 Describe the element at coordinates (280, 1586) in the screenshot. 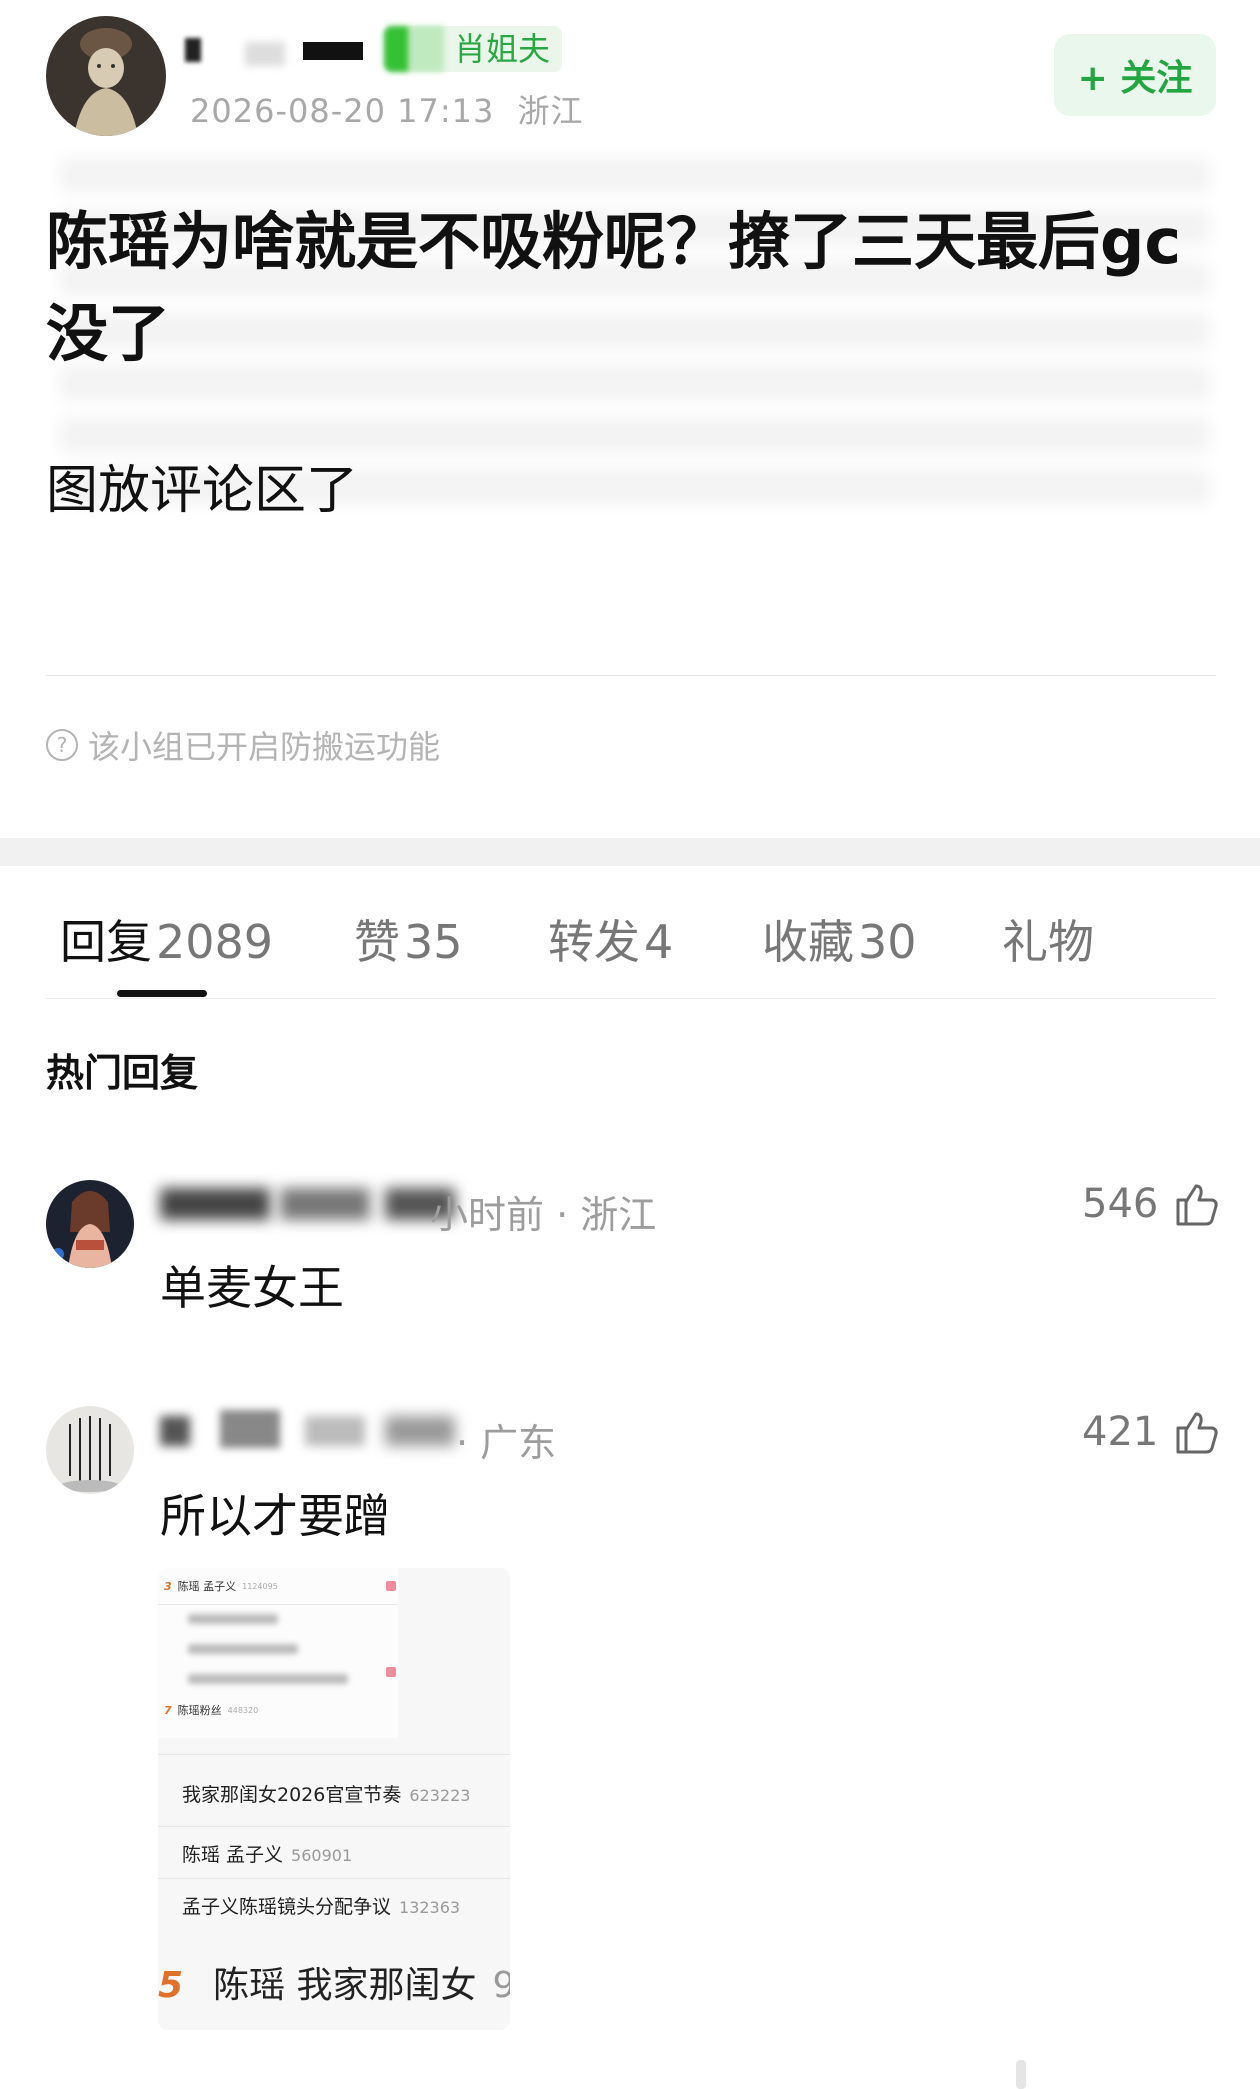

I see `ranking-row: 3 陈瑶 孟子义 1124095` at that location.